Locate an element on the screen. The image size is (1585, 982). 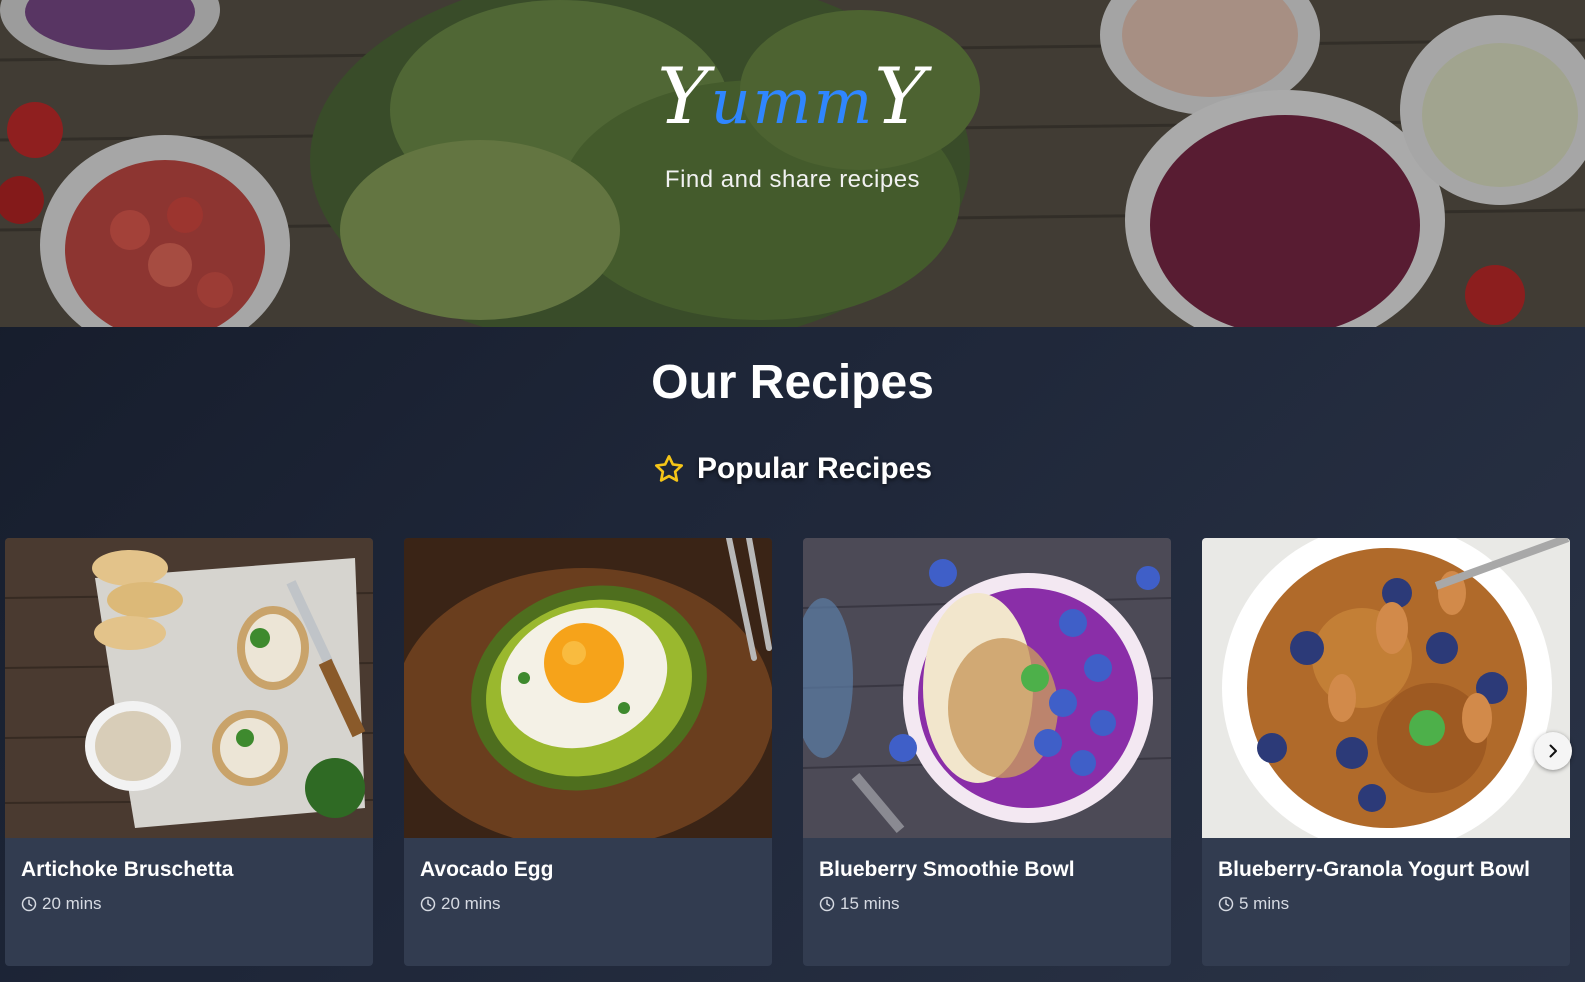
hero-tagline: Find and share recipes is located at coordinates (792, 179).